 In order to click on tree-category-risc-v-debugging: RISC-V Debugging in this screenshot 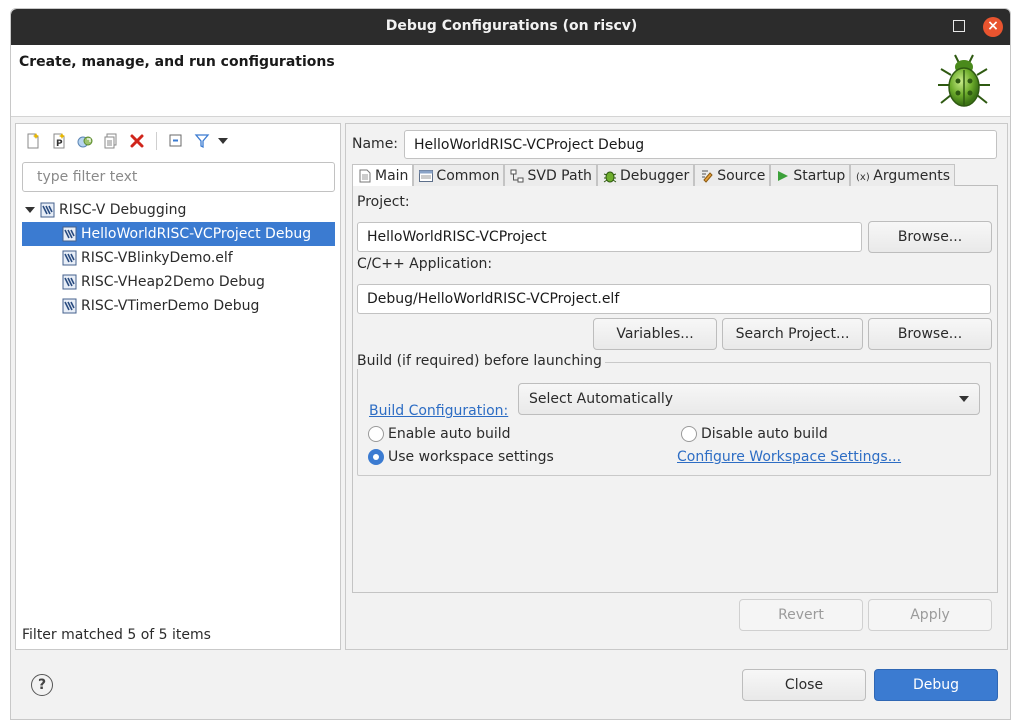, I will do `click(178, 210)`.